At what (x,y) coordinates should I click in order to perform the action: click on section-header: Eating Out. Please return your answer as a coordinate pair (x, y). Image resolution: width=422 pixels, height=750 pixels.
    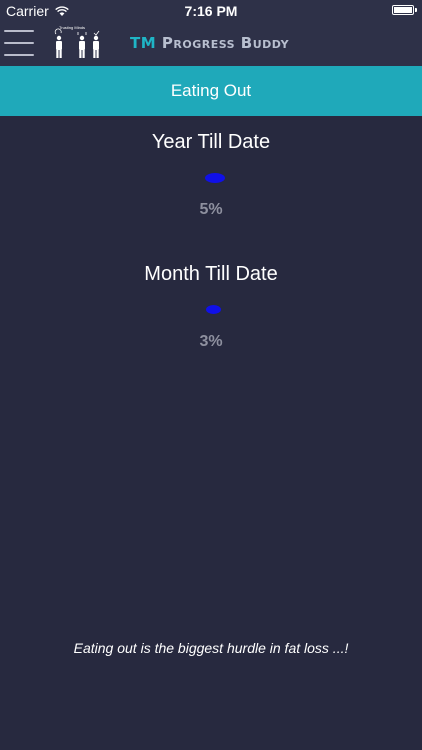
    Looking at the image, I should click on (211, 91).